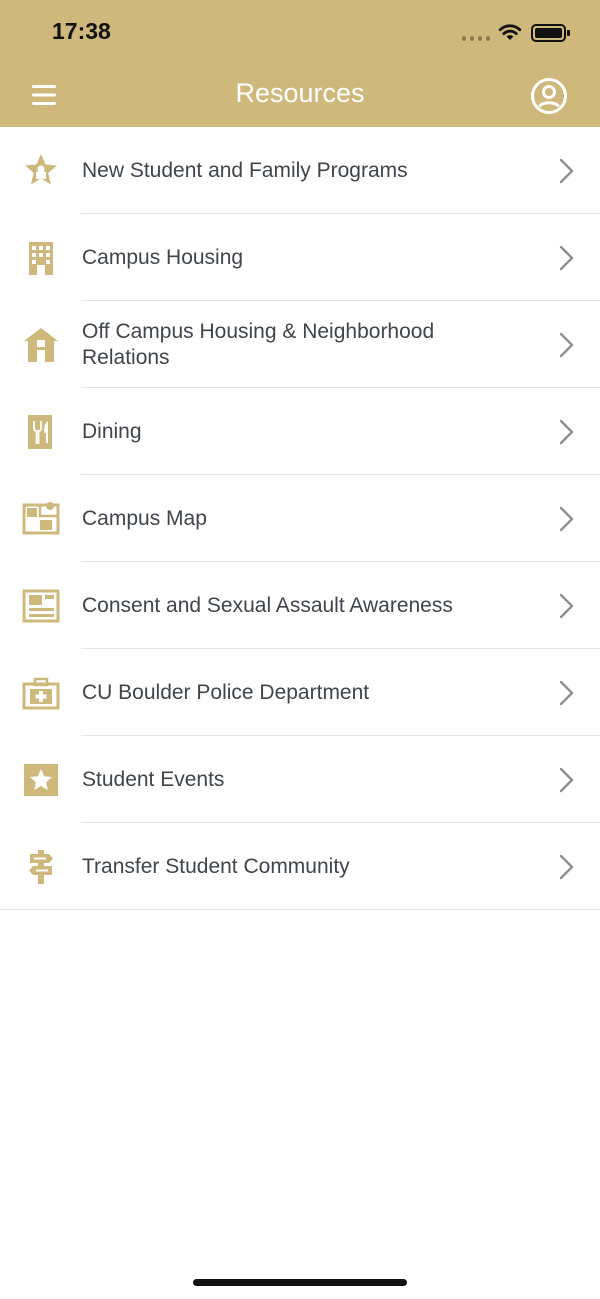  Describe the element at coordinates (112, 431) in the screenshot. I see `resource-label: Dining` at that location.